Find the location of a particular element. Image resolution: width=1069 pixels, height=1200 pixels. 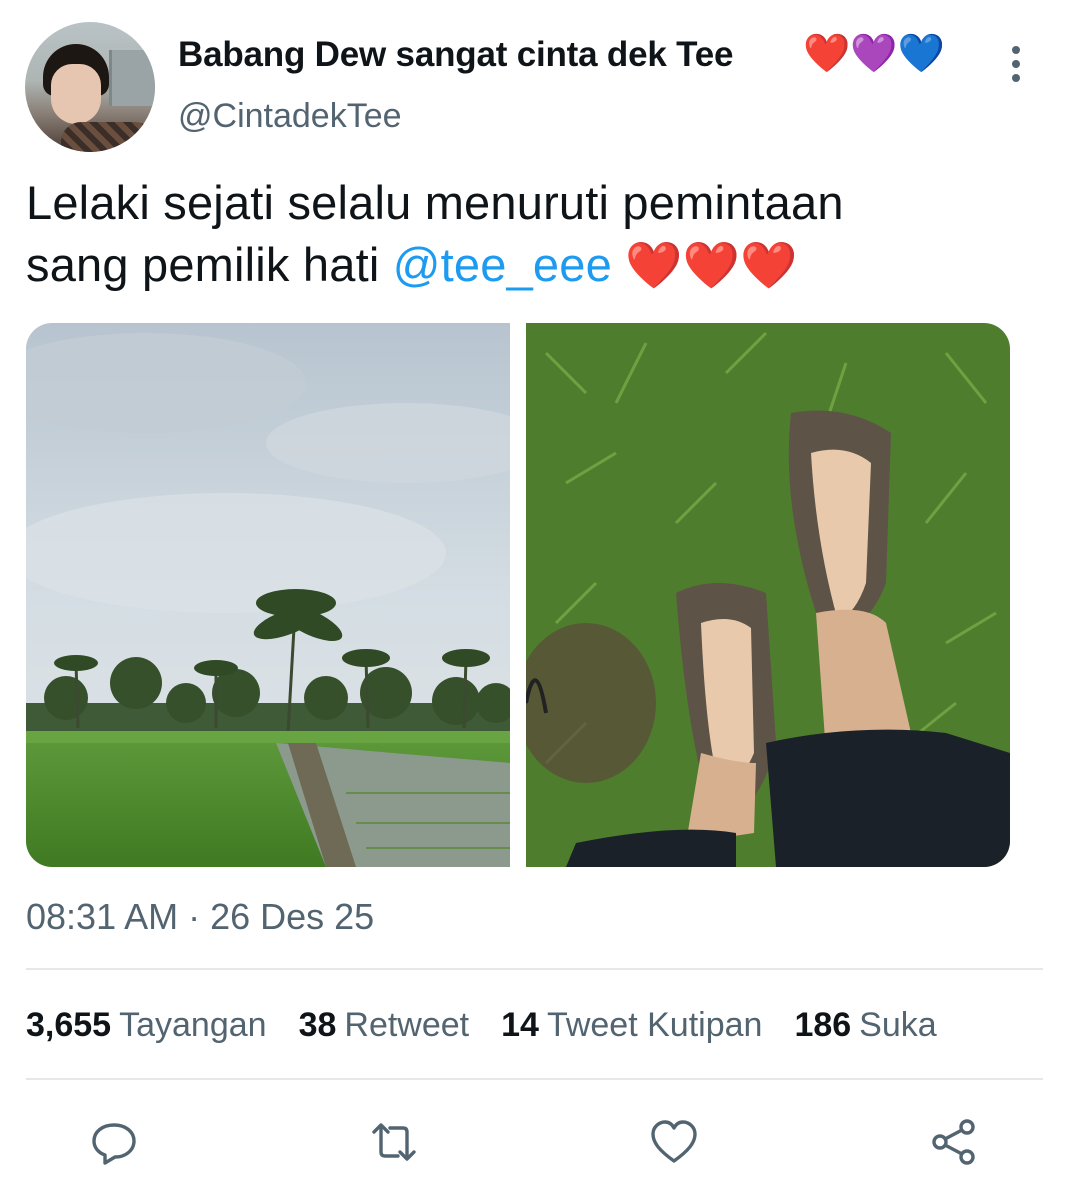

stat-retweets: 38 Retweet is located at coordinates (384, 1029).